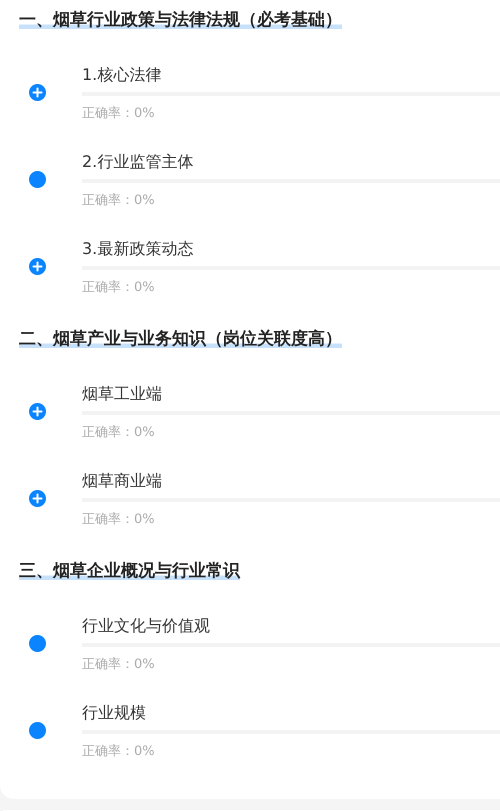 The height and width of the screenshot is (811, 500). What do you see at coordinates (180, 339) in the screenshot?
I see `section-heading: 二、烟草产业与业务知识（岗位关联度高）` at bounding box center [180, 339].